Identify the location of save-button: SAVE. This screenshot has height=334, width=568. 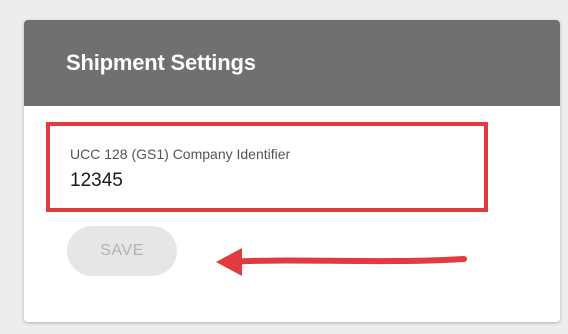
(122, 251).